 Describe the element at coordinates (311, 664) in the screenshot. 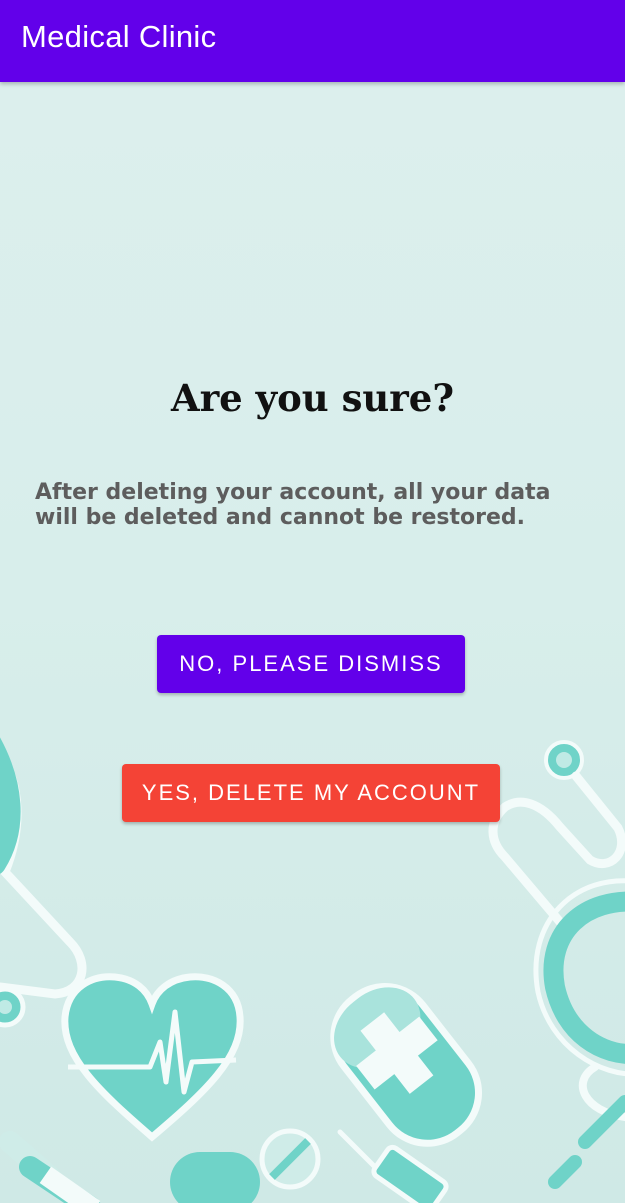

I see `dismiss-button: NO, PLEASE DISMISS` at that location.